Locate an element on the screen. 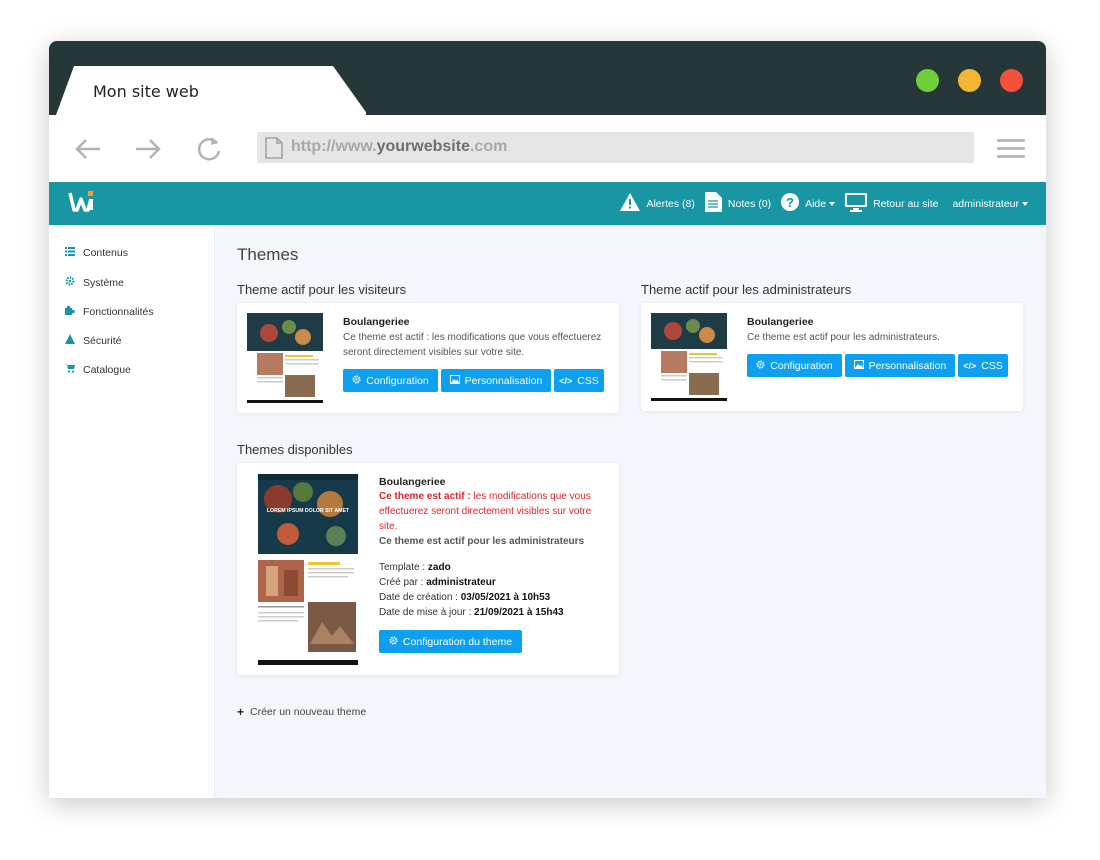 This screenshot has width=1100, height=860. menu-icon is located at coordinates (1011, 149).